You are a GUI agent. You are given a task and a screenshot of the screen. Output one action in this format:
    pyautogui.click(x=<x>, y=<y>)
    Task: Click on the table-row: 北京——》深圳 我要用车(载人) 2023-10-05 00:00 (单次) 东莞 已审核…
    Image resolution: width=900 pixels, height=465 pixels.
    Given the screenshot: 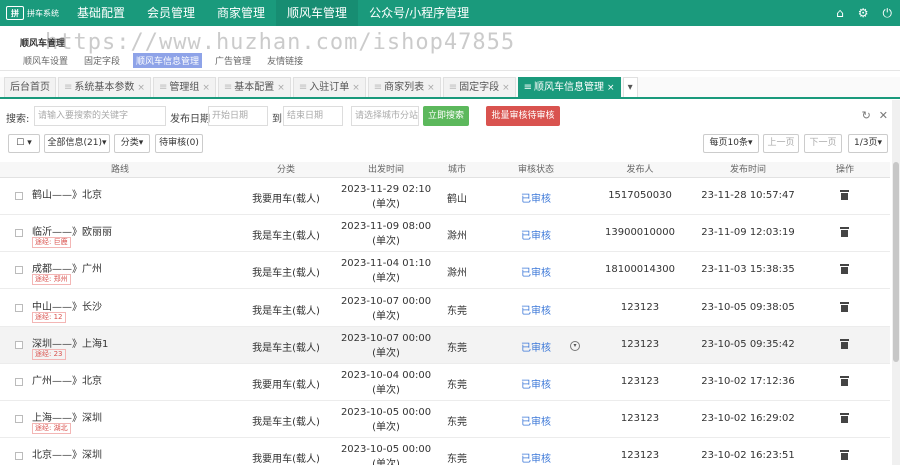 What is the action you would take?
    pyautogui.click(x=445, y=451)
    